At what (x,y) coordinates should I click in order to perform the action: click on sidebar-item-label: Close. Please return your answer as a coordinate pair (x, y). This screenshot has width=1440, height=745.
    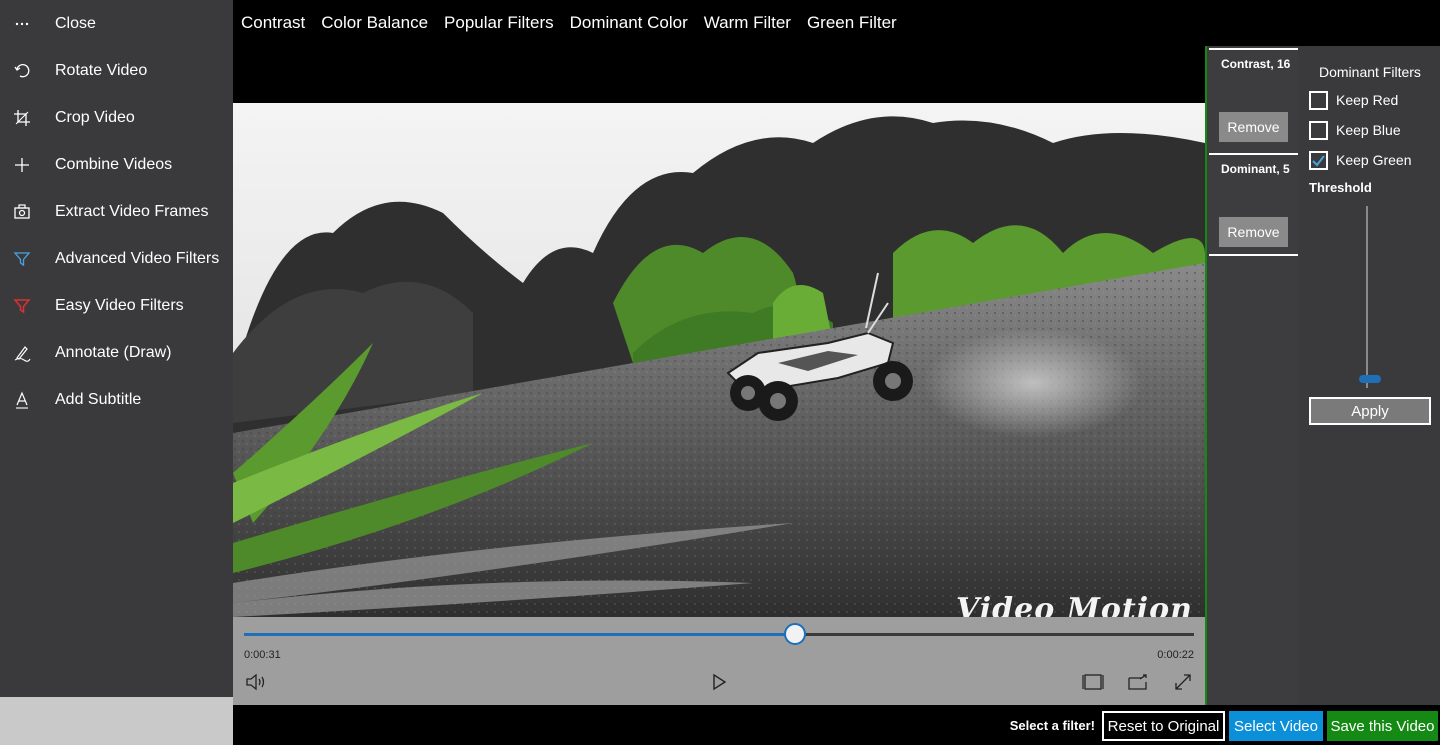
    Looking at the image, I should click on (75, 23).